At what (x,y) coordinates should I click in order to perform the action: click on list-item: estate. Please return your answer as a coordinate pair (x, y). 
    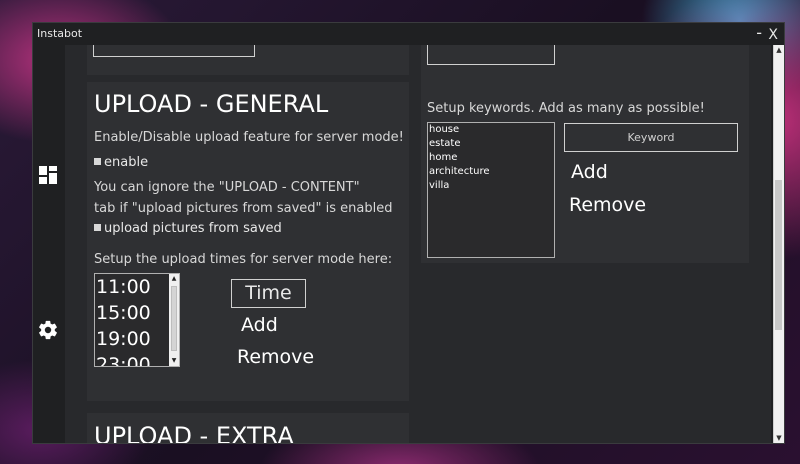
    Looking at the image, I should click on (491, 144).